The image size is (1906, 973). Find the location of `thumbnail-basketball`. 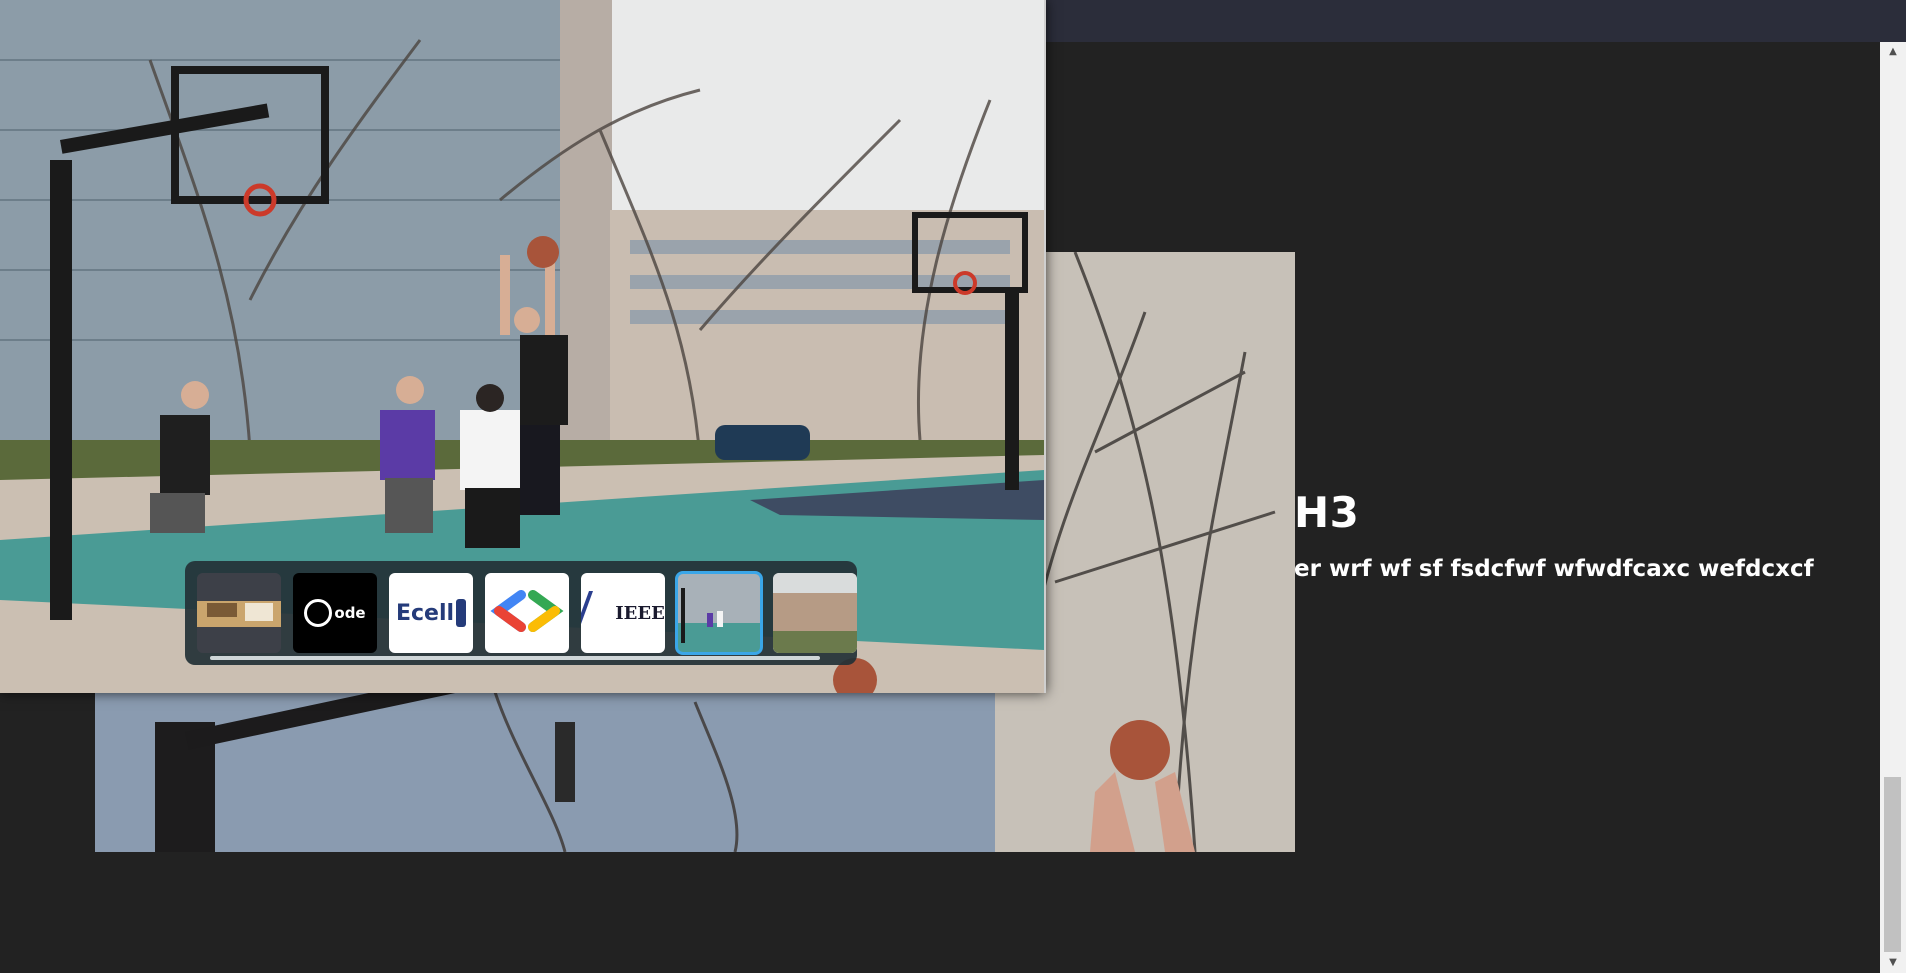

thumbnail-basketball is located at coordinates (719, 613).